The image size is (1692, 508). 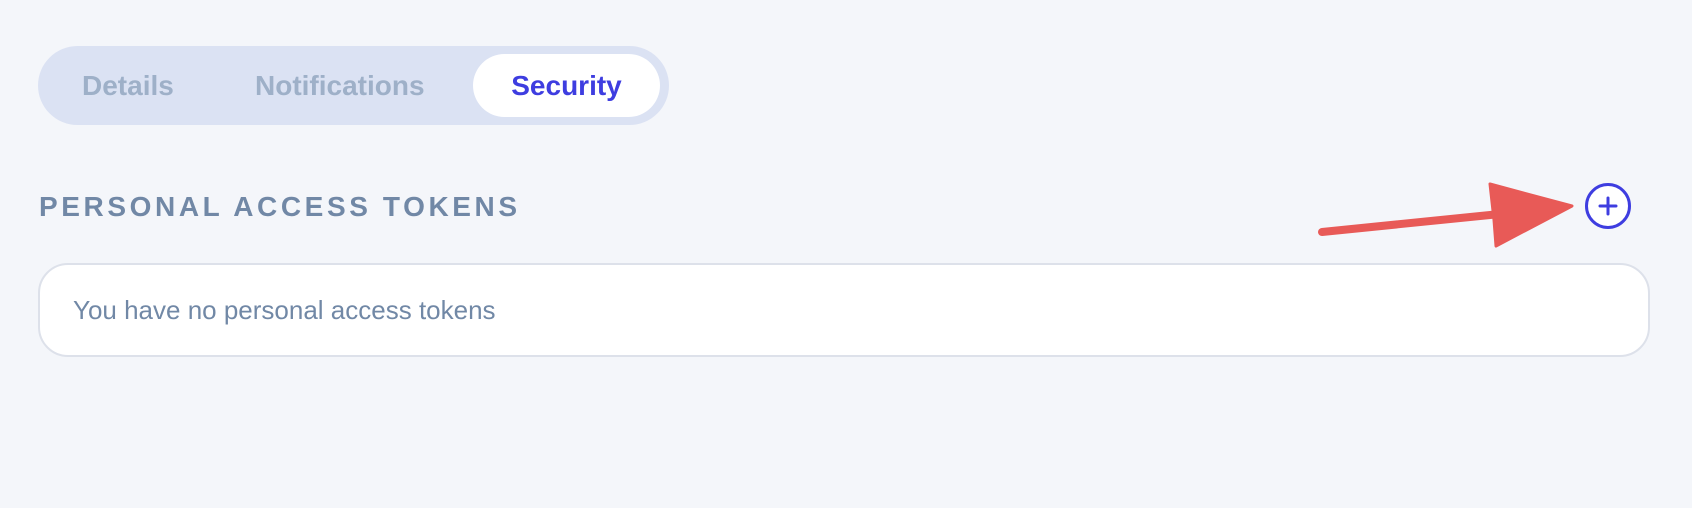 I want to click on tab-details: Details, so click(x=128, y=85).